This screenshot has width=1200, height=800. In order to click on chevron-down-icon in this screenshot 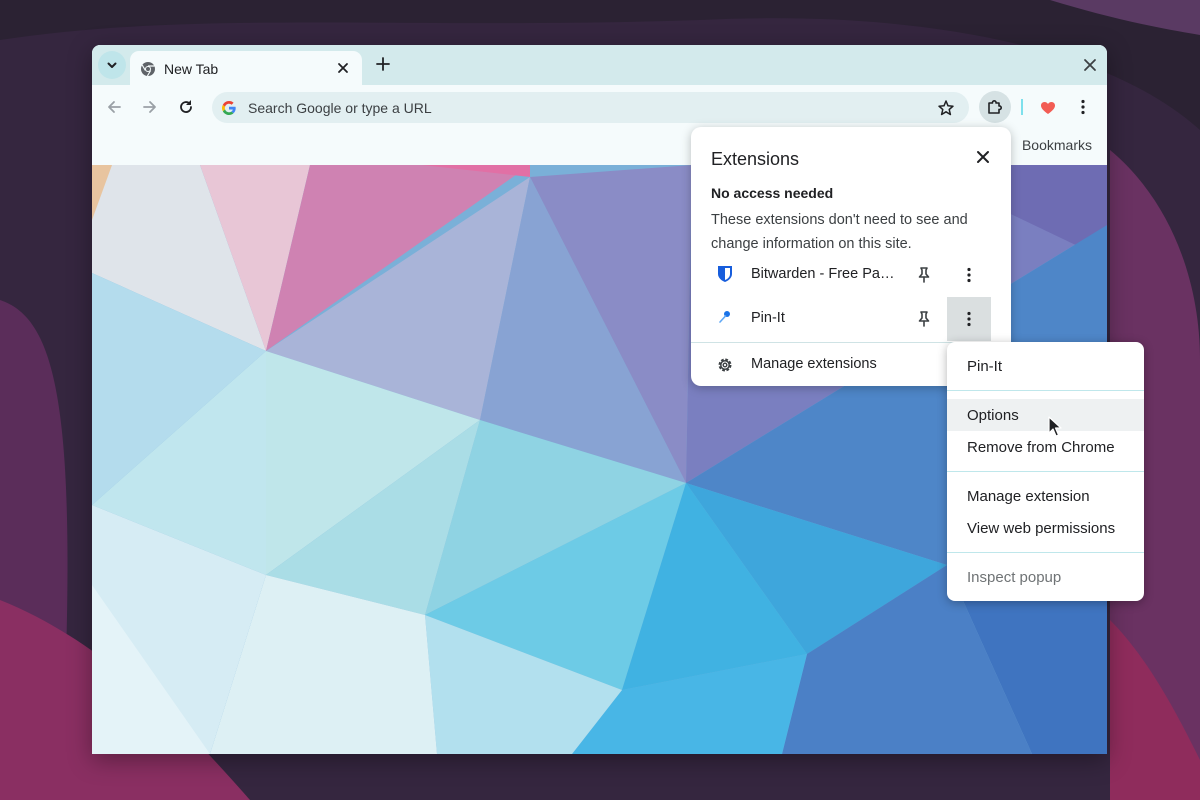, I will do `click(112, 65)`.